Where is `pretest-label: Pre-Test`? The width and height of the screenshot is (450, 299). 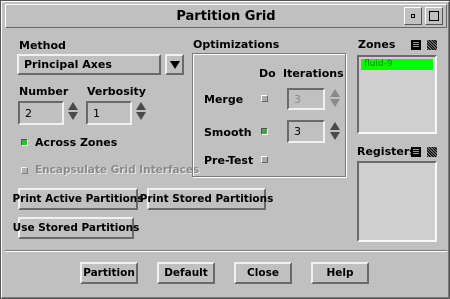
pretest-label: Pre-Test is located at coordinates (229, 160).